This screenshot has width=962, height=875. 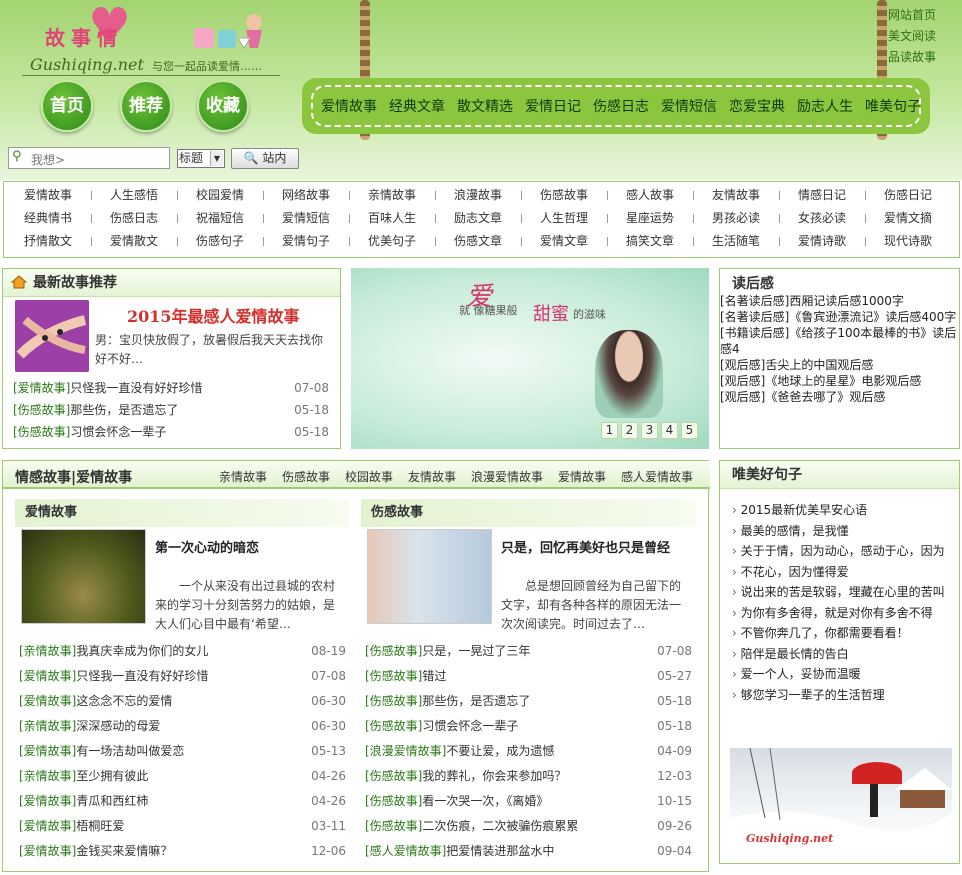 What do you see at coordinates (392, 195) in the screenshot?
I see `category-link: 亲情故事` at bounding box center [392, 195].